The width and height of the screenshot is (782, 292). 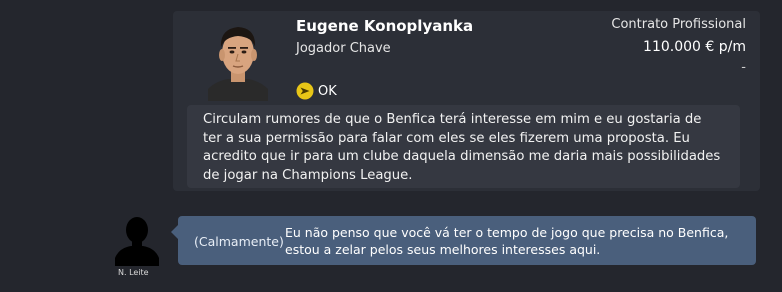 What do you see at coordinates (743, 67) in the screenshot?
I see `contract-extra: -` at bounding box center [743, 67].